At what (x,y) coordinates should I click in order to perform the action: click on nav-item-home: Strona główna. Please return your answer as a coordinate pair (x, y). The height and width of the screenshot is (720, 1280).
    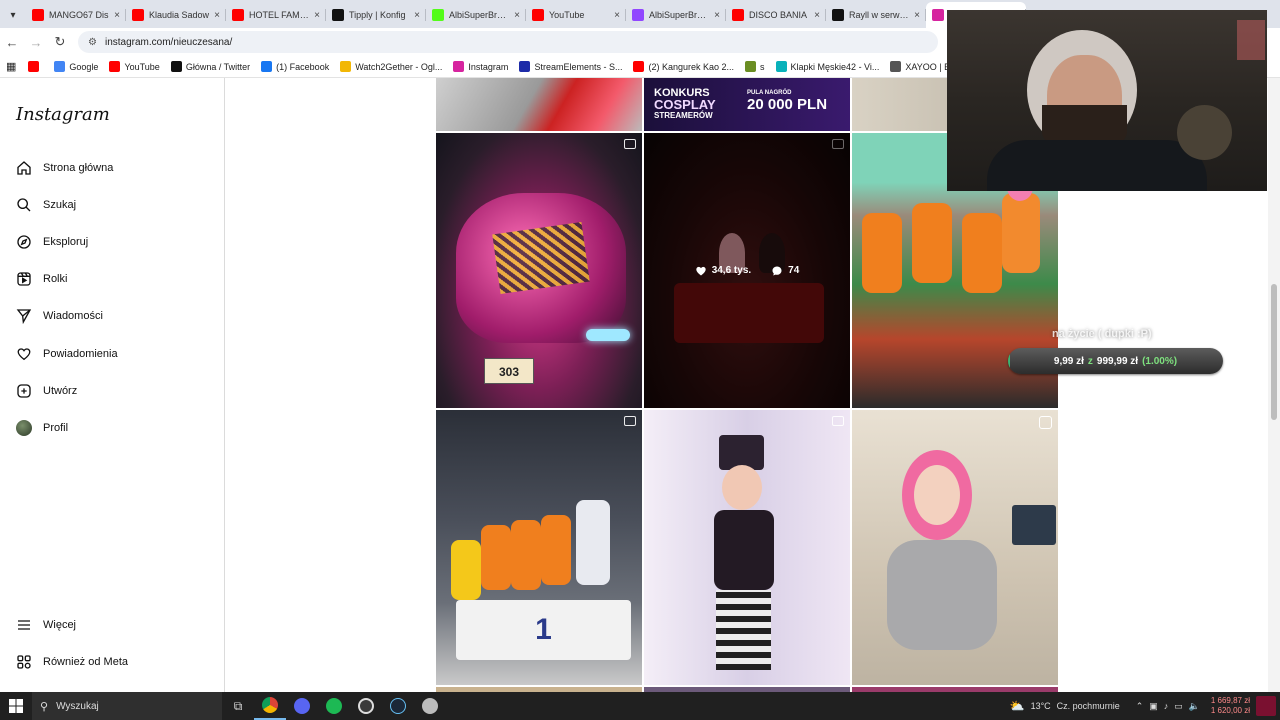
    Looking at the image, I should click on (64, 168).